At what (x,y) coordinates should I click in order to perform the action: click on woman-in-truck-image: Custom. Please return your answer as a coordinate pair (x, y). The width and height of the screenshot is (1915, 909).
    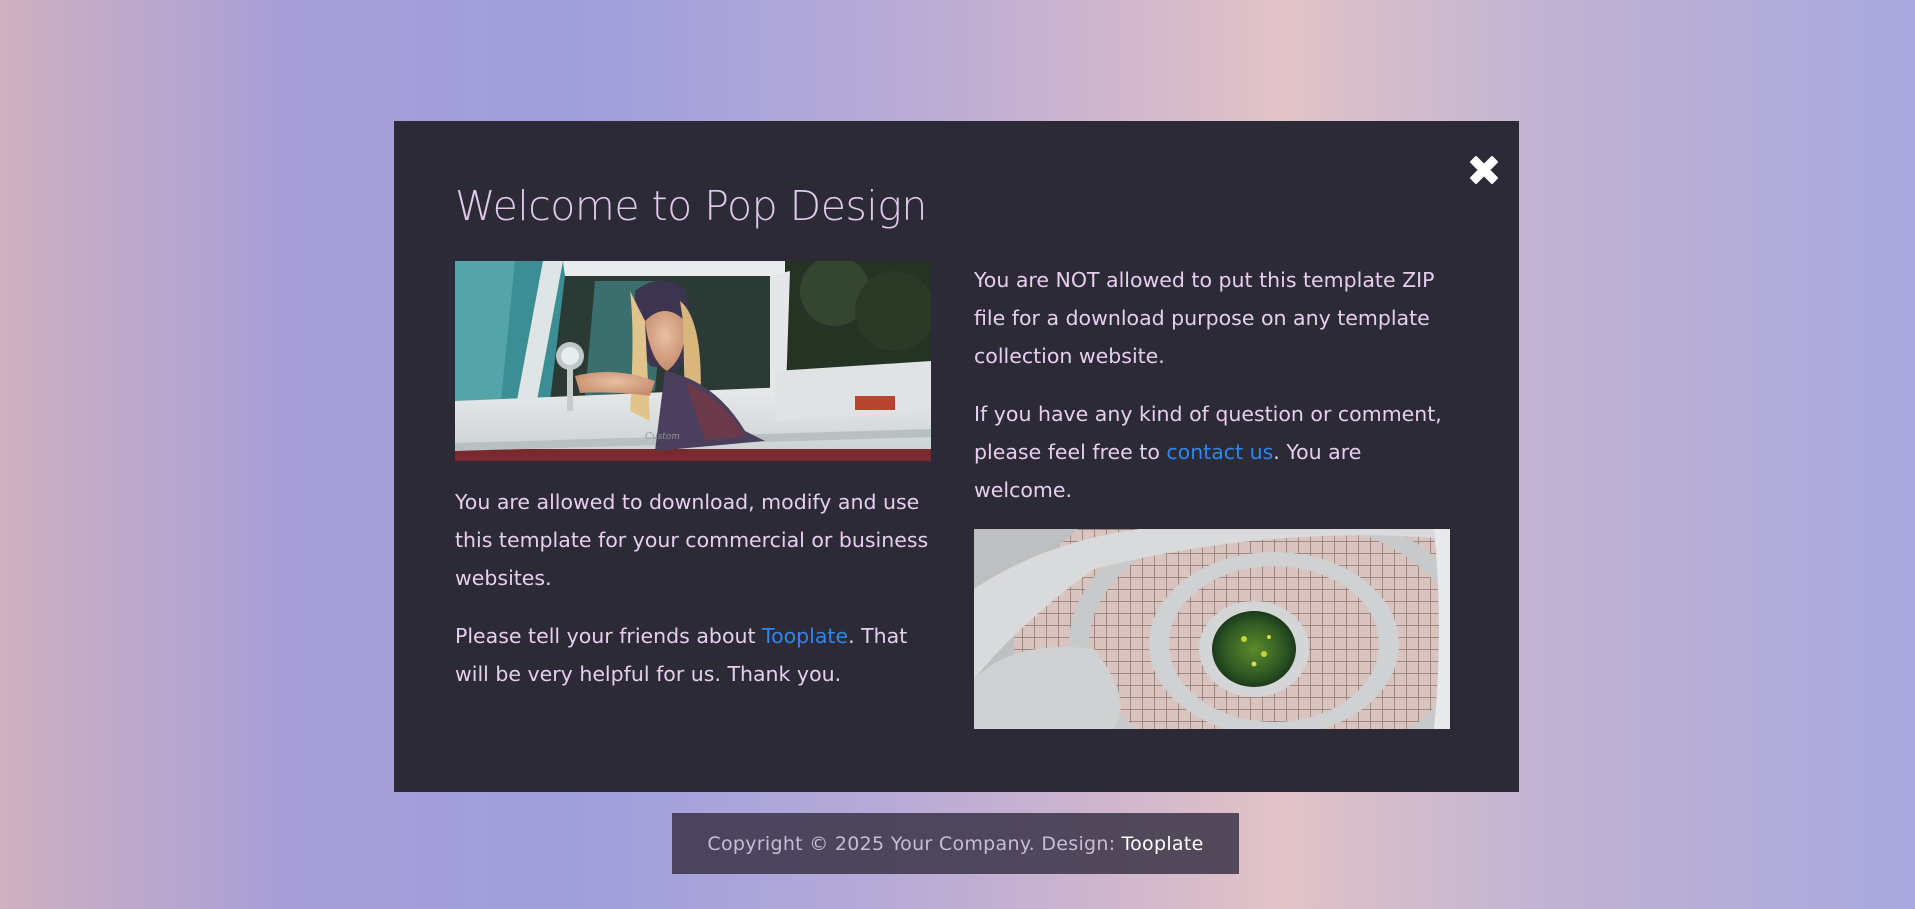
    Looking at the image, I should click on (693, 361).